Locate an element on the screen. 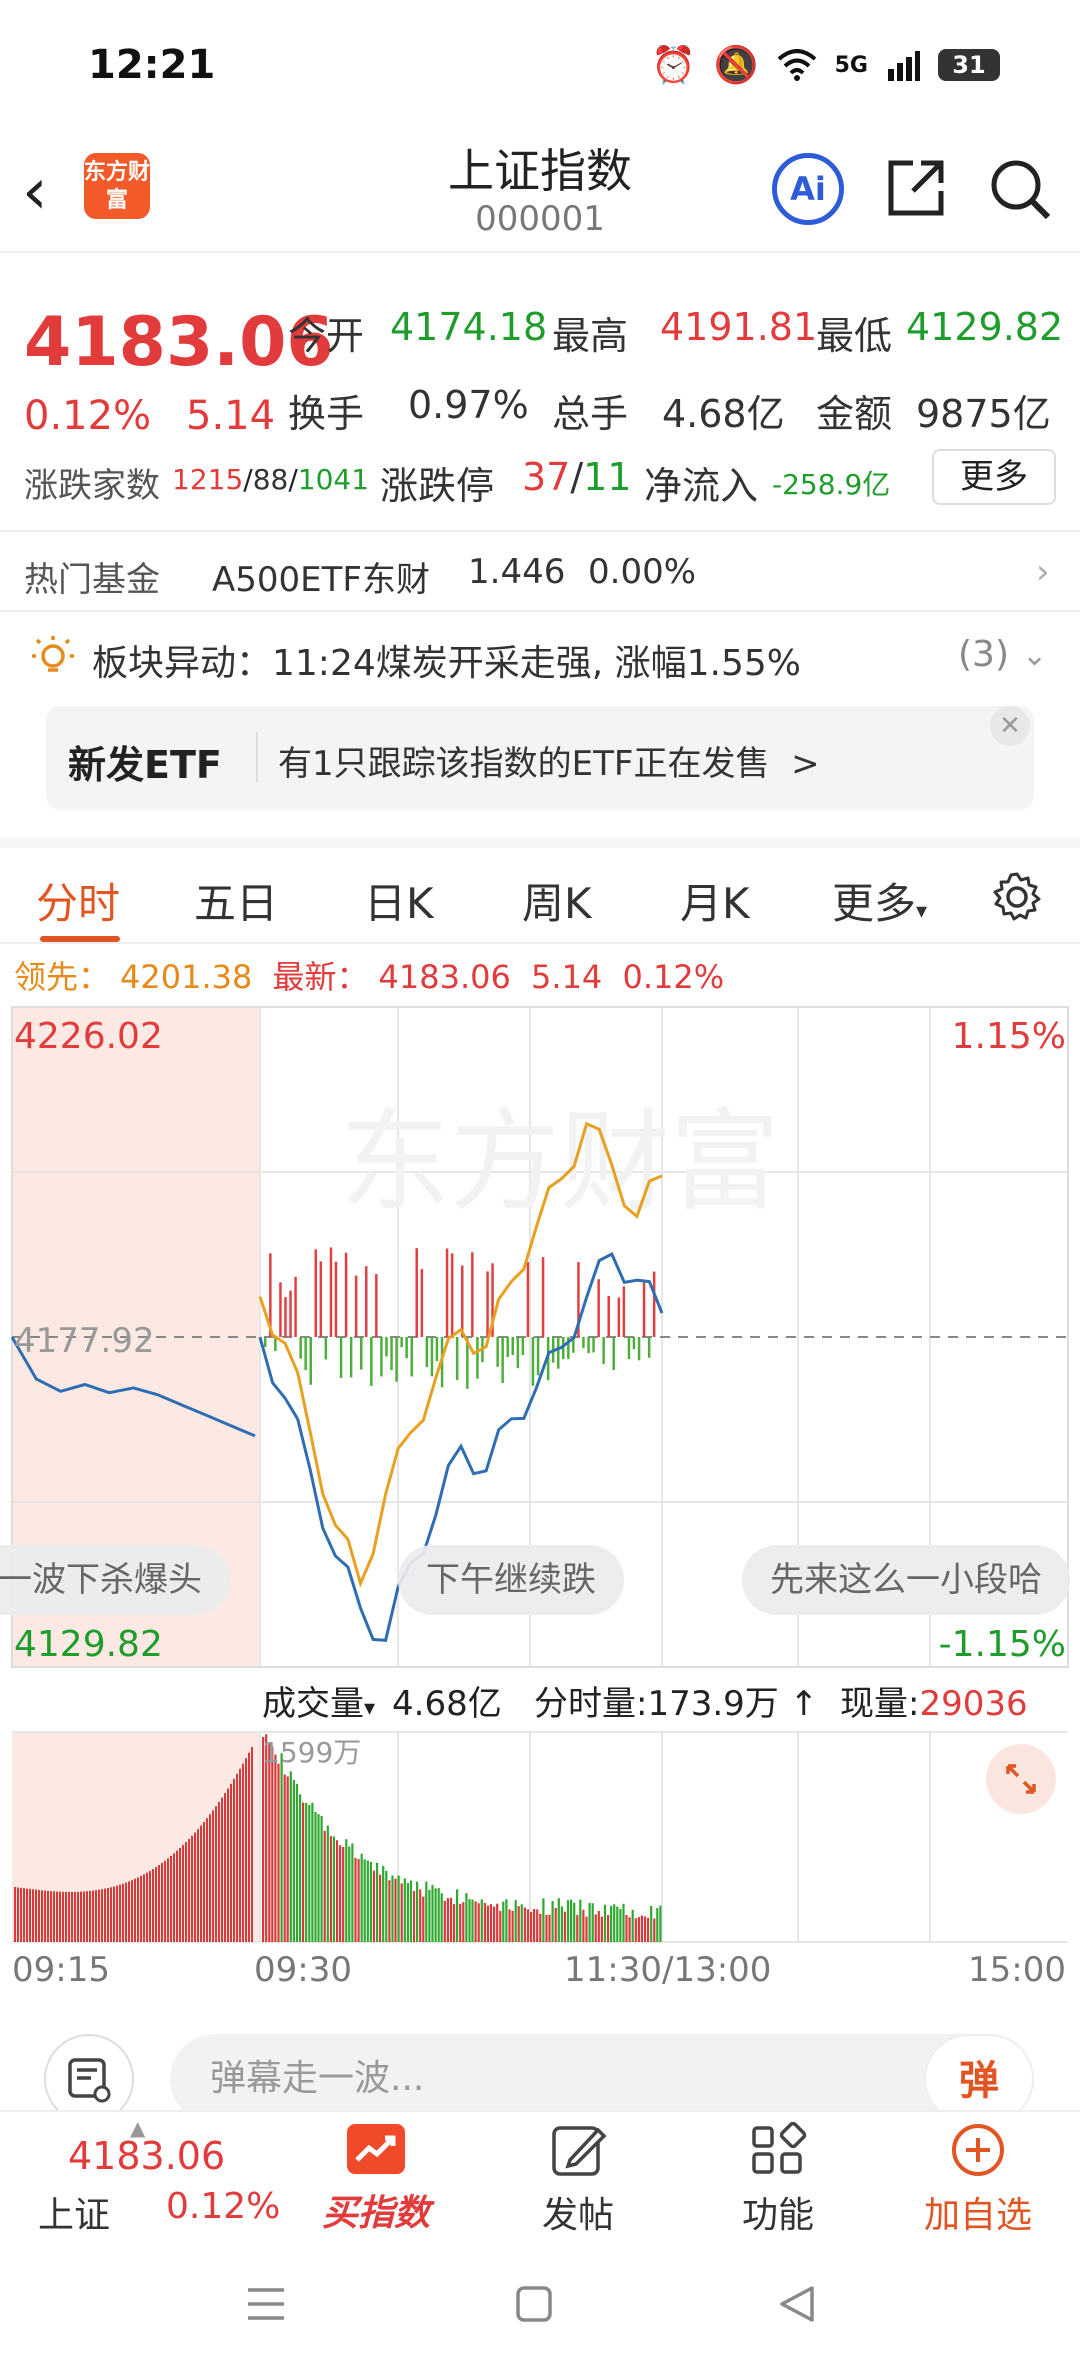 This screenshot has width=1080, height=2374. nav-pct: 0.12% is located at coordinates (223, 2206).